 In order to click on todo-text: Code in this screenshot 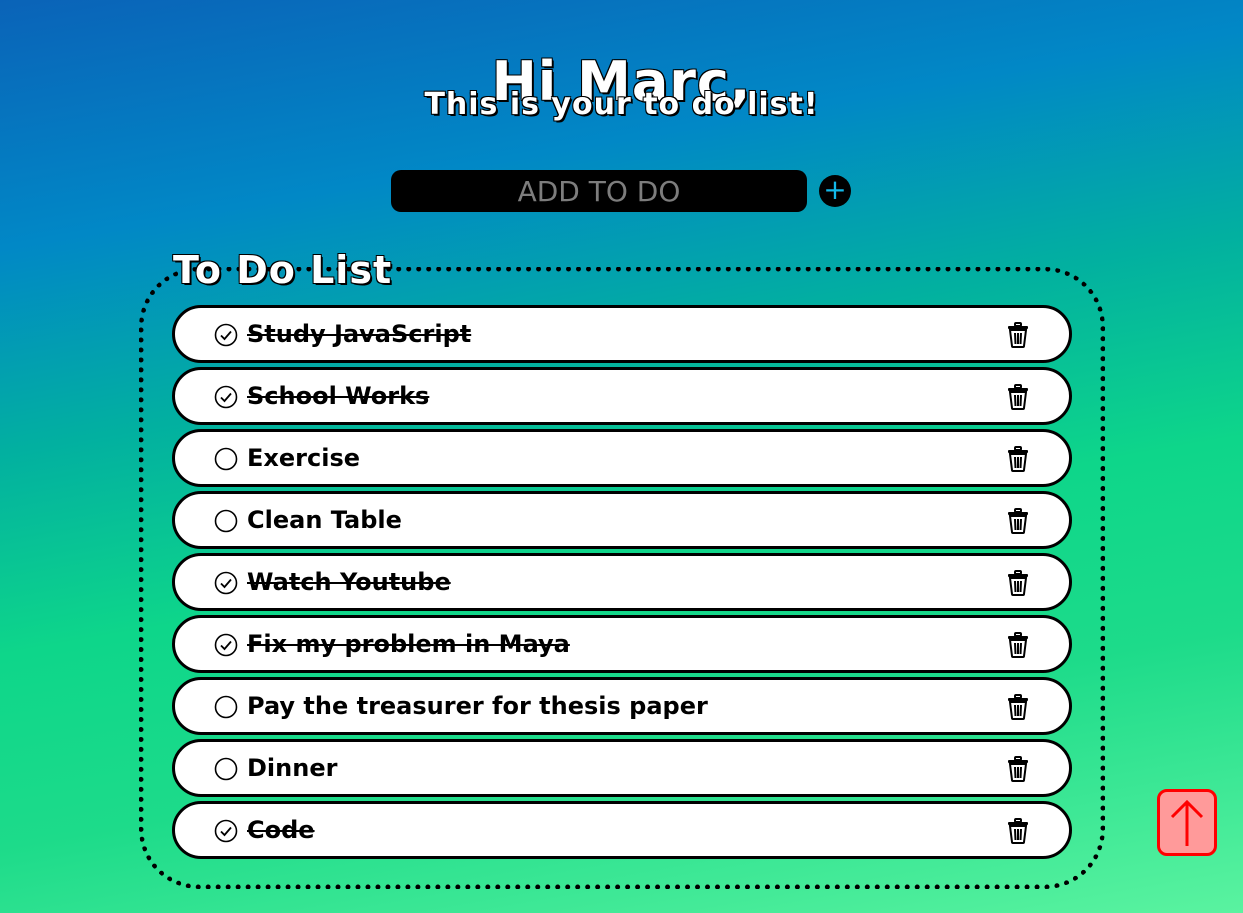, I will do `click(281, 830)`.